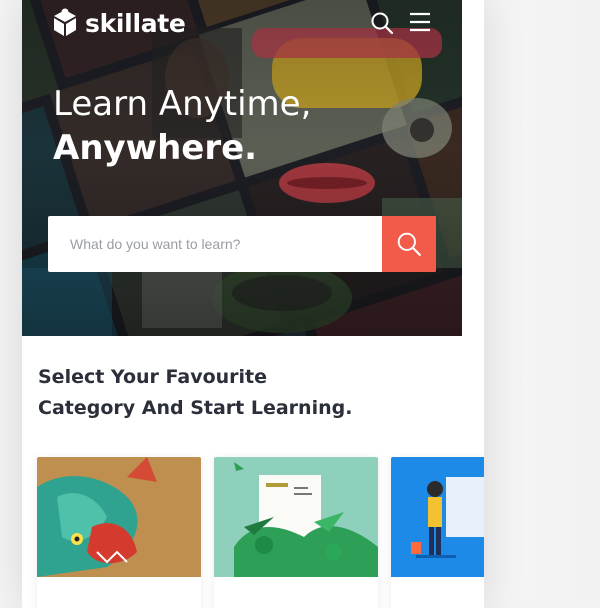 Image resolution: width=600 pixels, height=608 pixels. What do you see at coordinates (65, 22) in the screenshot?
I see `logo-cube-icon` at bounding box center [65, 22].